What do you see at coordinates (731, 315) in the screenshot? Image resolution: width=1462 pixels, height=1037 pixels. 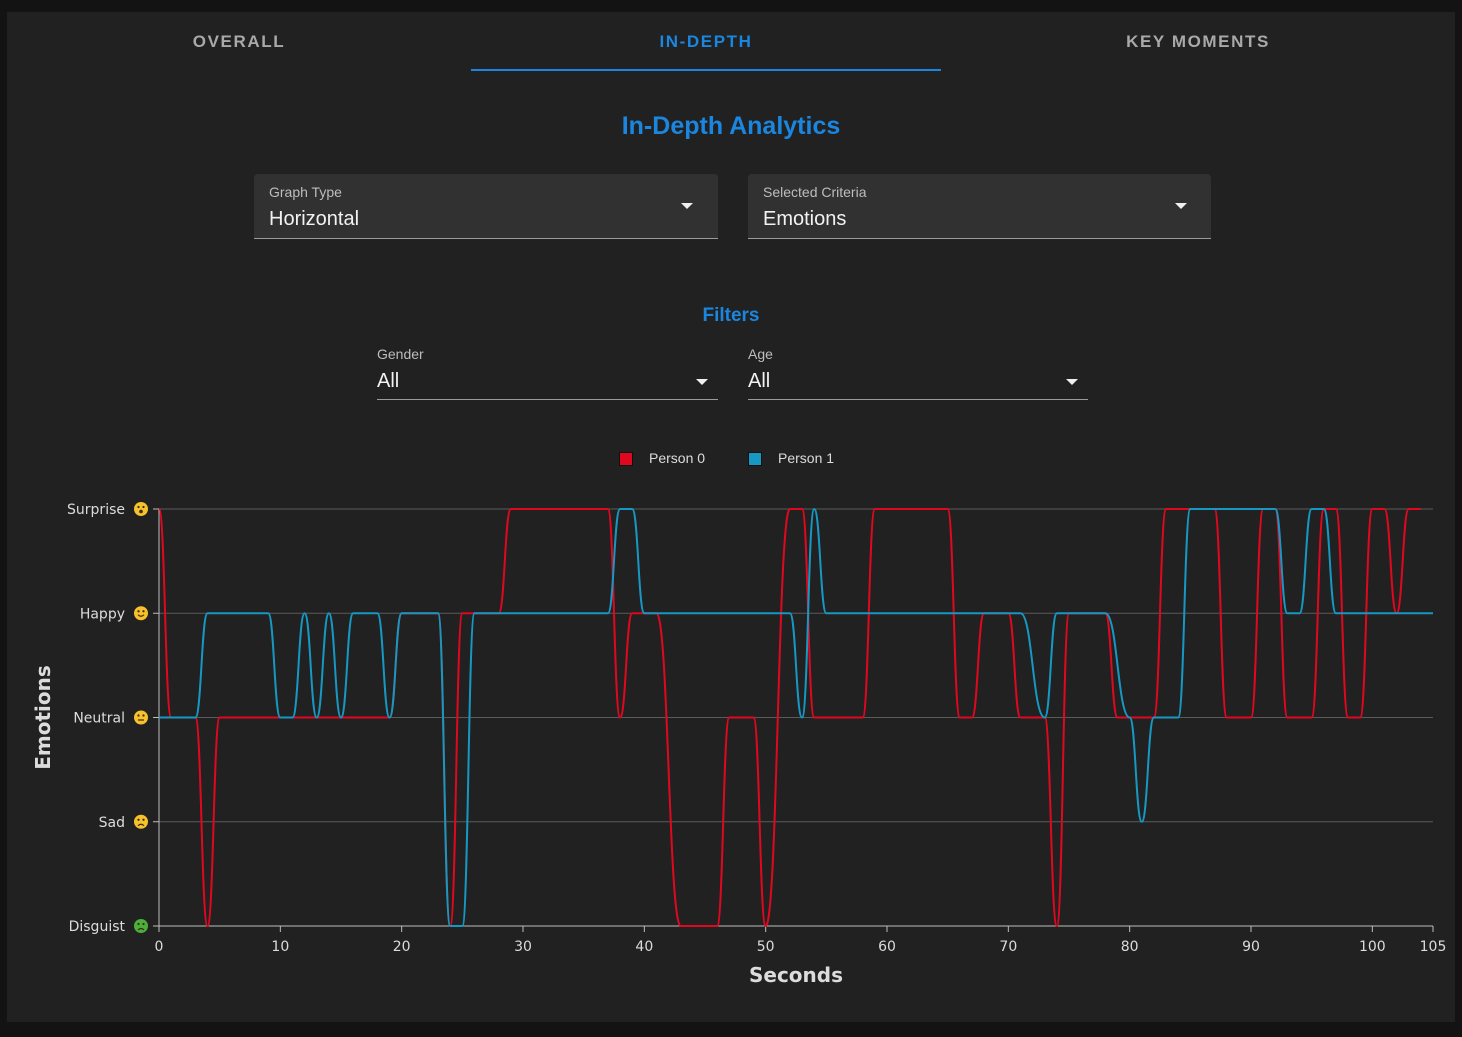 I see `filters-title: Filters` at bounding box center [731, 315].